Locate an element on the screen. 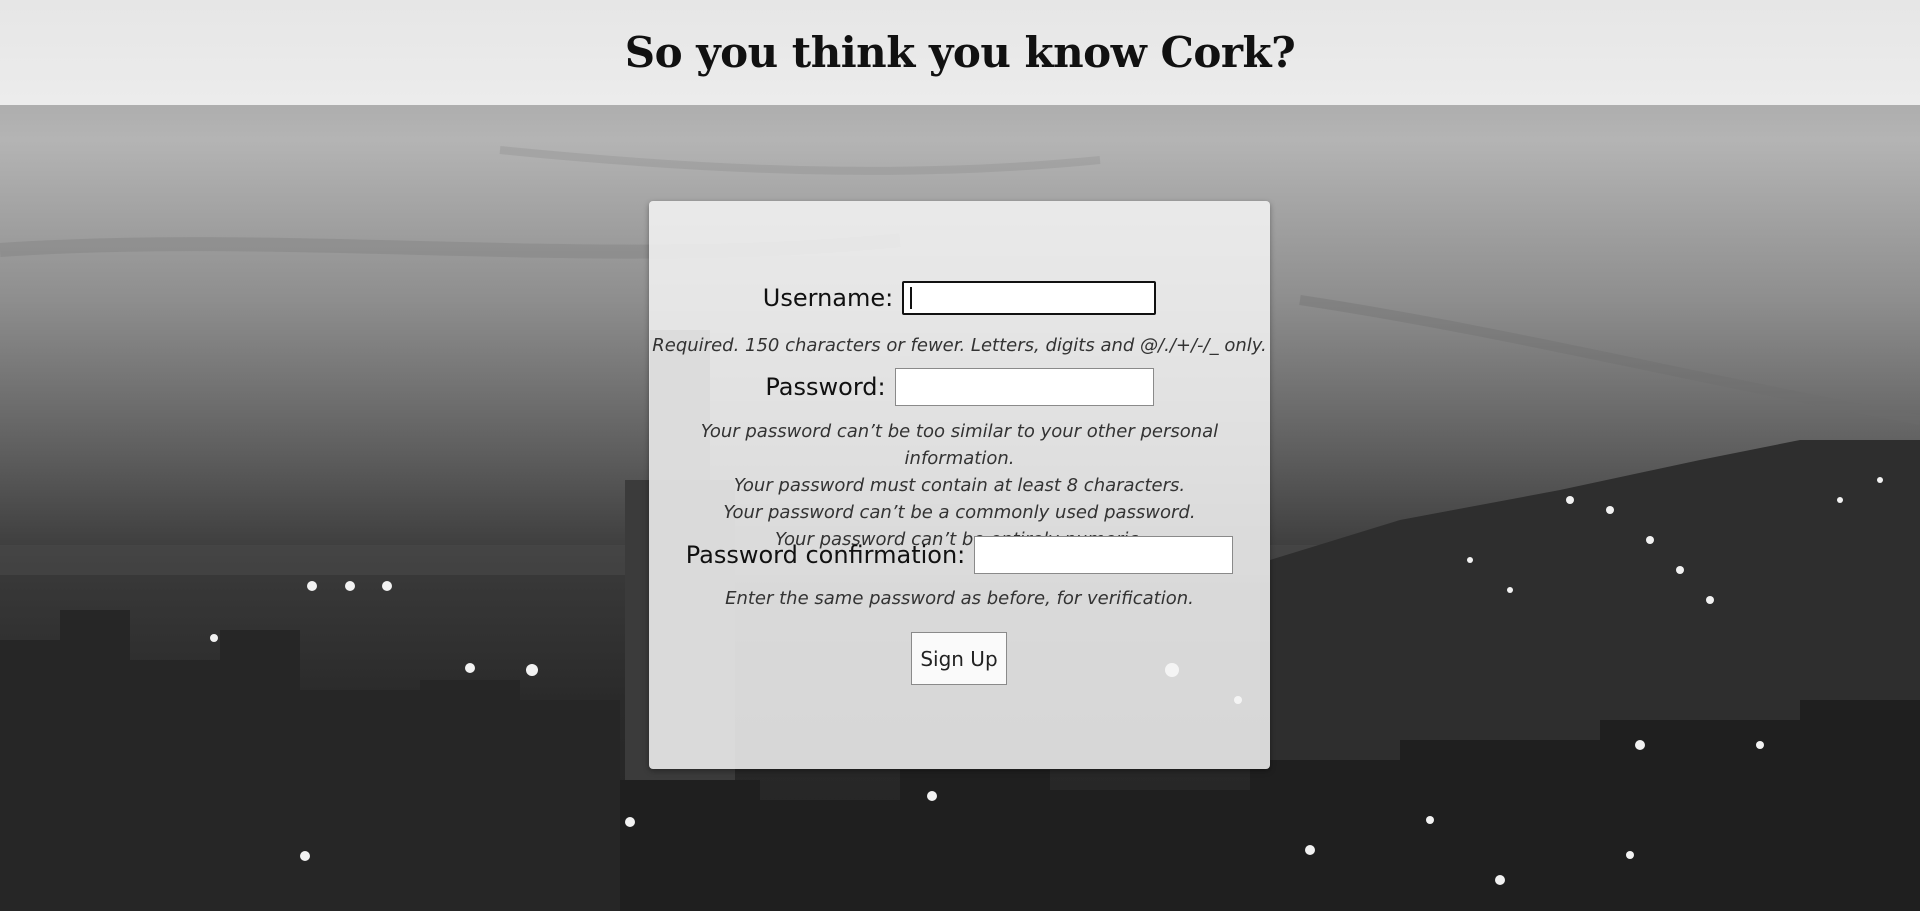 This screenshot has height=911, width=1920. username-row: Username: is located at coordinates (959, 298).